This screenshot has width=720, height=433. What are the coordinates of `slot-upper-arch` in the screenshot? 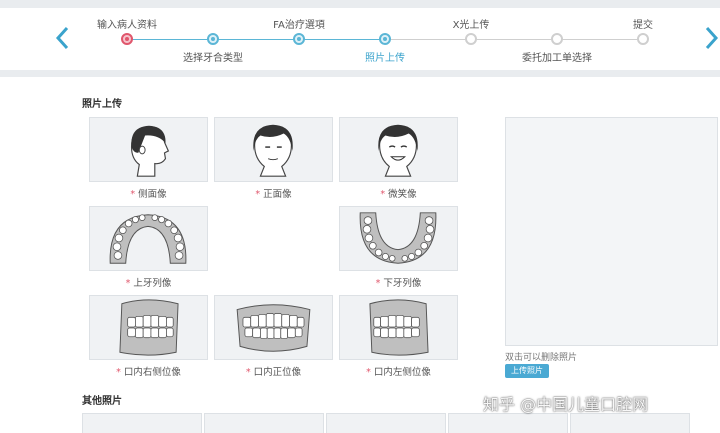 It's located at (148, 238).